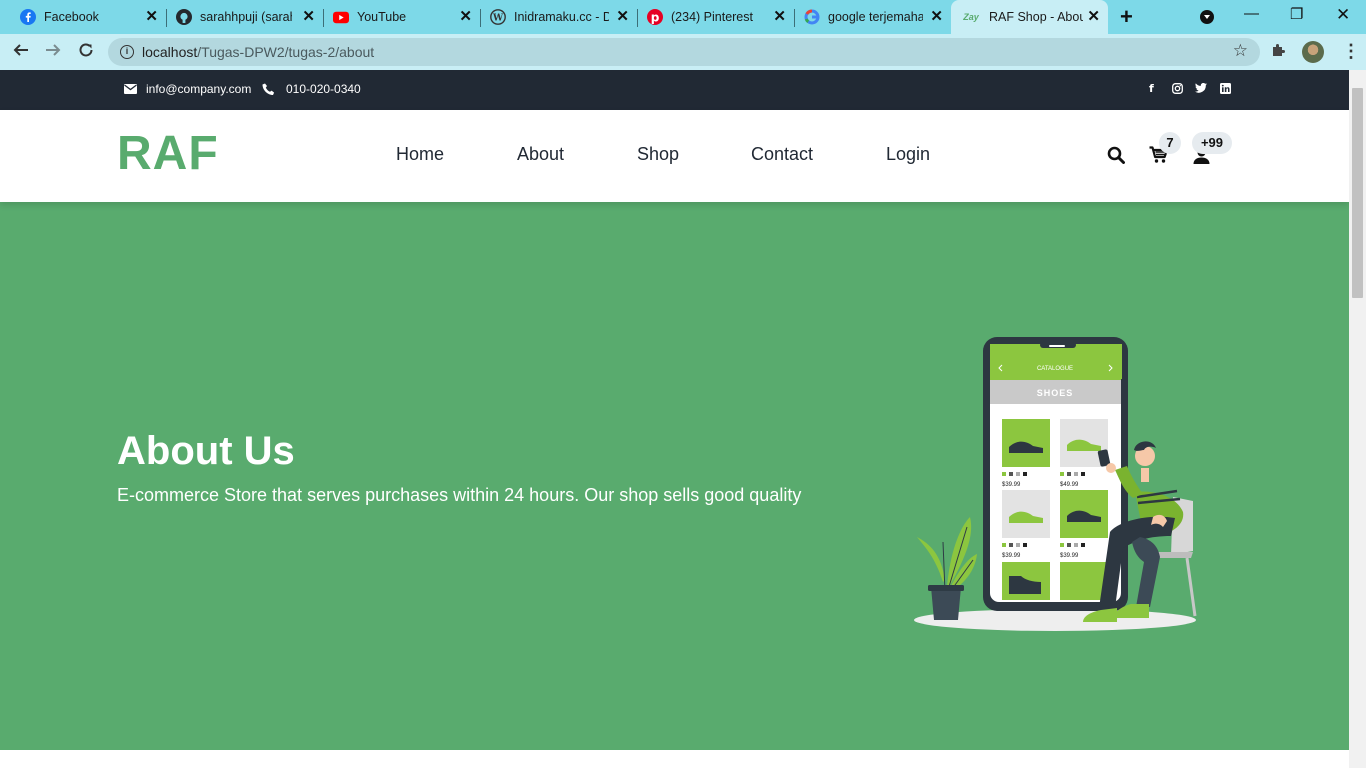 The height and width of the screenshot is (768, 1366). What do you see at coordinates (53, 52) in the screenshot?
I see `forward-icon` at bounding box center [53, 52].